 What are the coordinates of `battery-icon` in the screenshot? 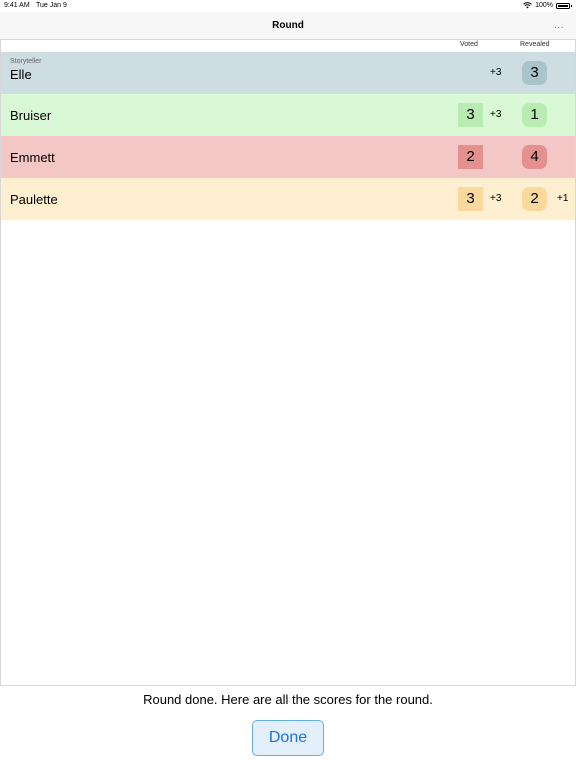 It's located at (564, 5).